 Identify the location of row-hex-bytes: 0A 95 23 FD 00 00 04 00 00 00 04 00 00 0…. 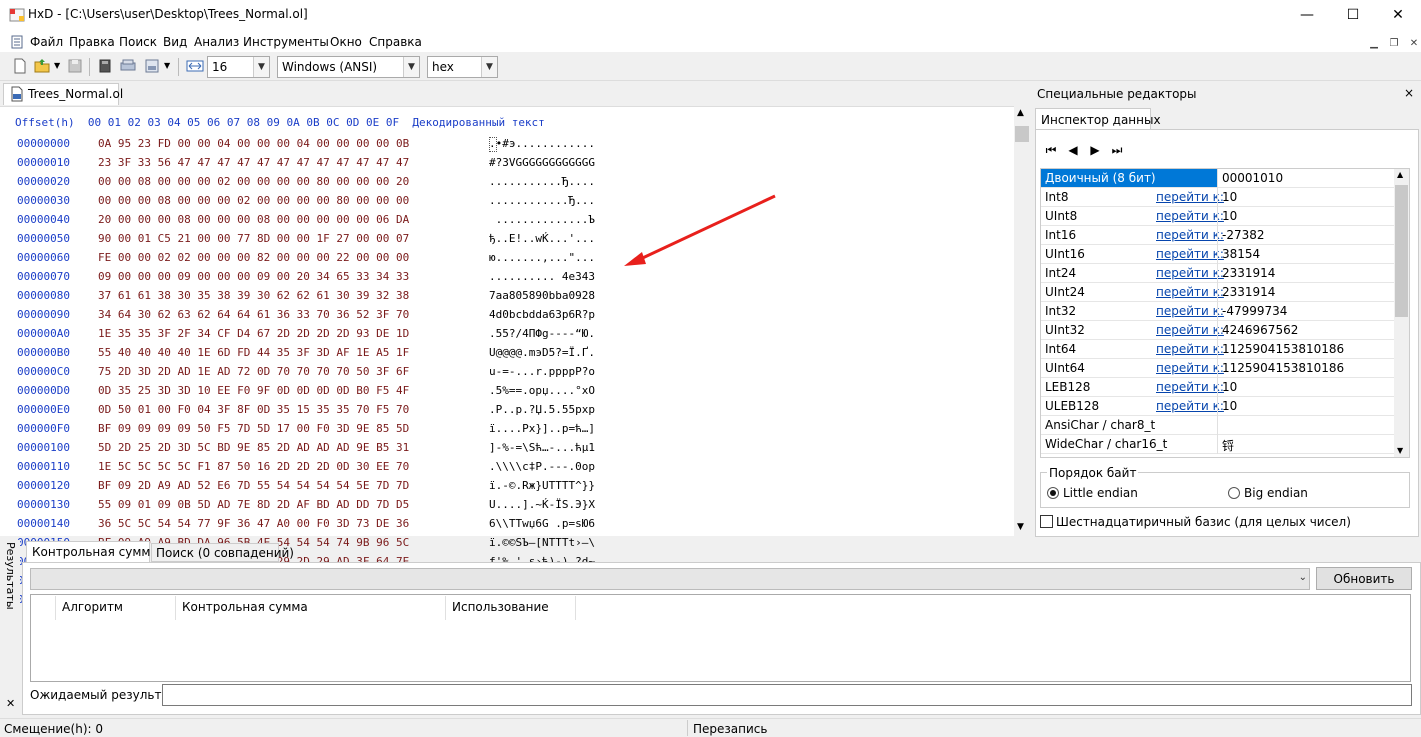
(253, 143).